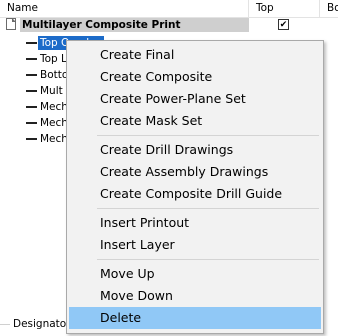 This screenshot has width=338, height=336. What do you see at coordinates (329, 8) in the screenshot?
I see `column-bottom-header: Bo` at bounding box center [329, 8].